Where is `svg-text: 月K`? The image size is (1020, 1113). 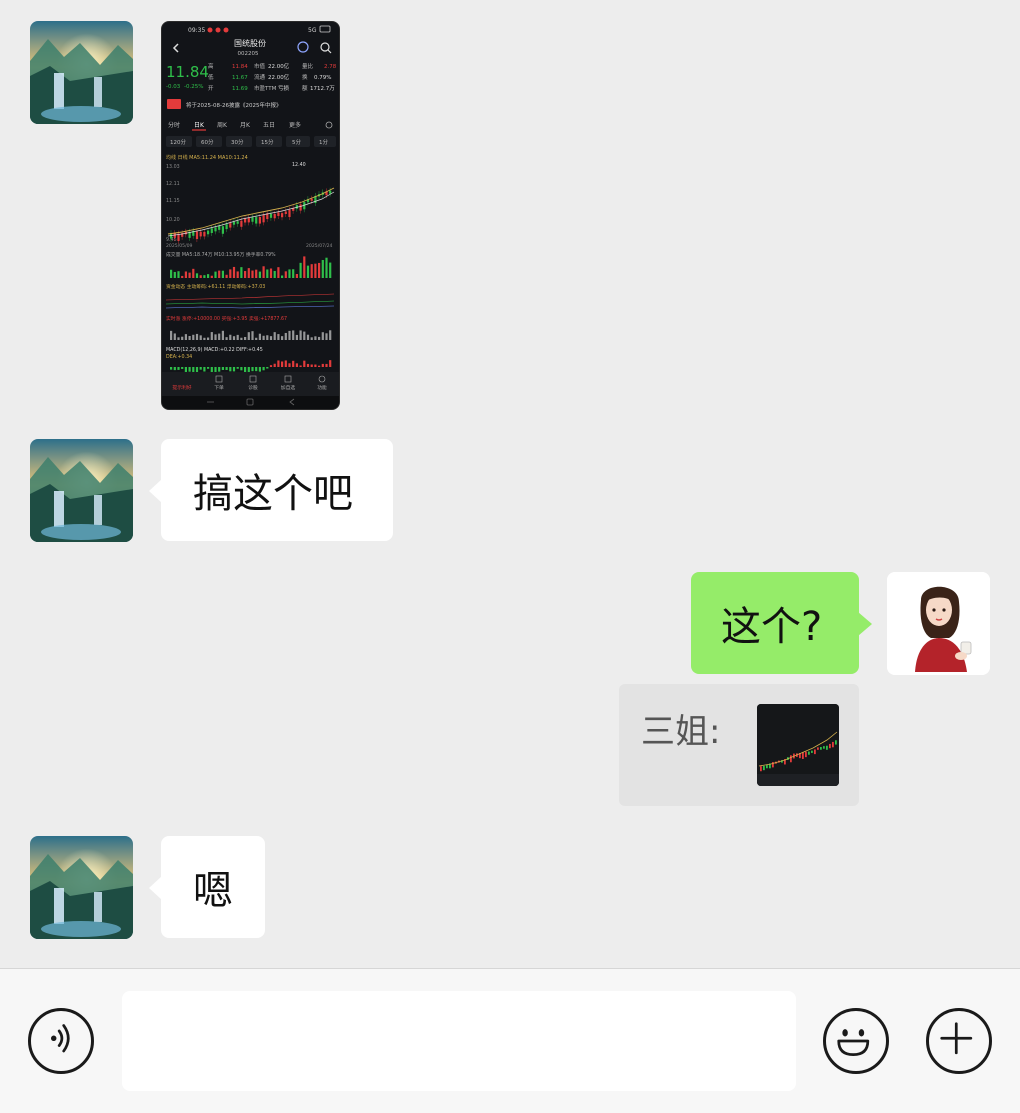
svg-text: 月K is located at coordinates (245, 125).